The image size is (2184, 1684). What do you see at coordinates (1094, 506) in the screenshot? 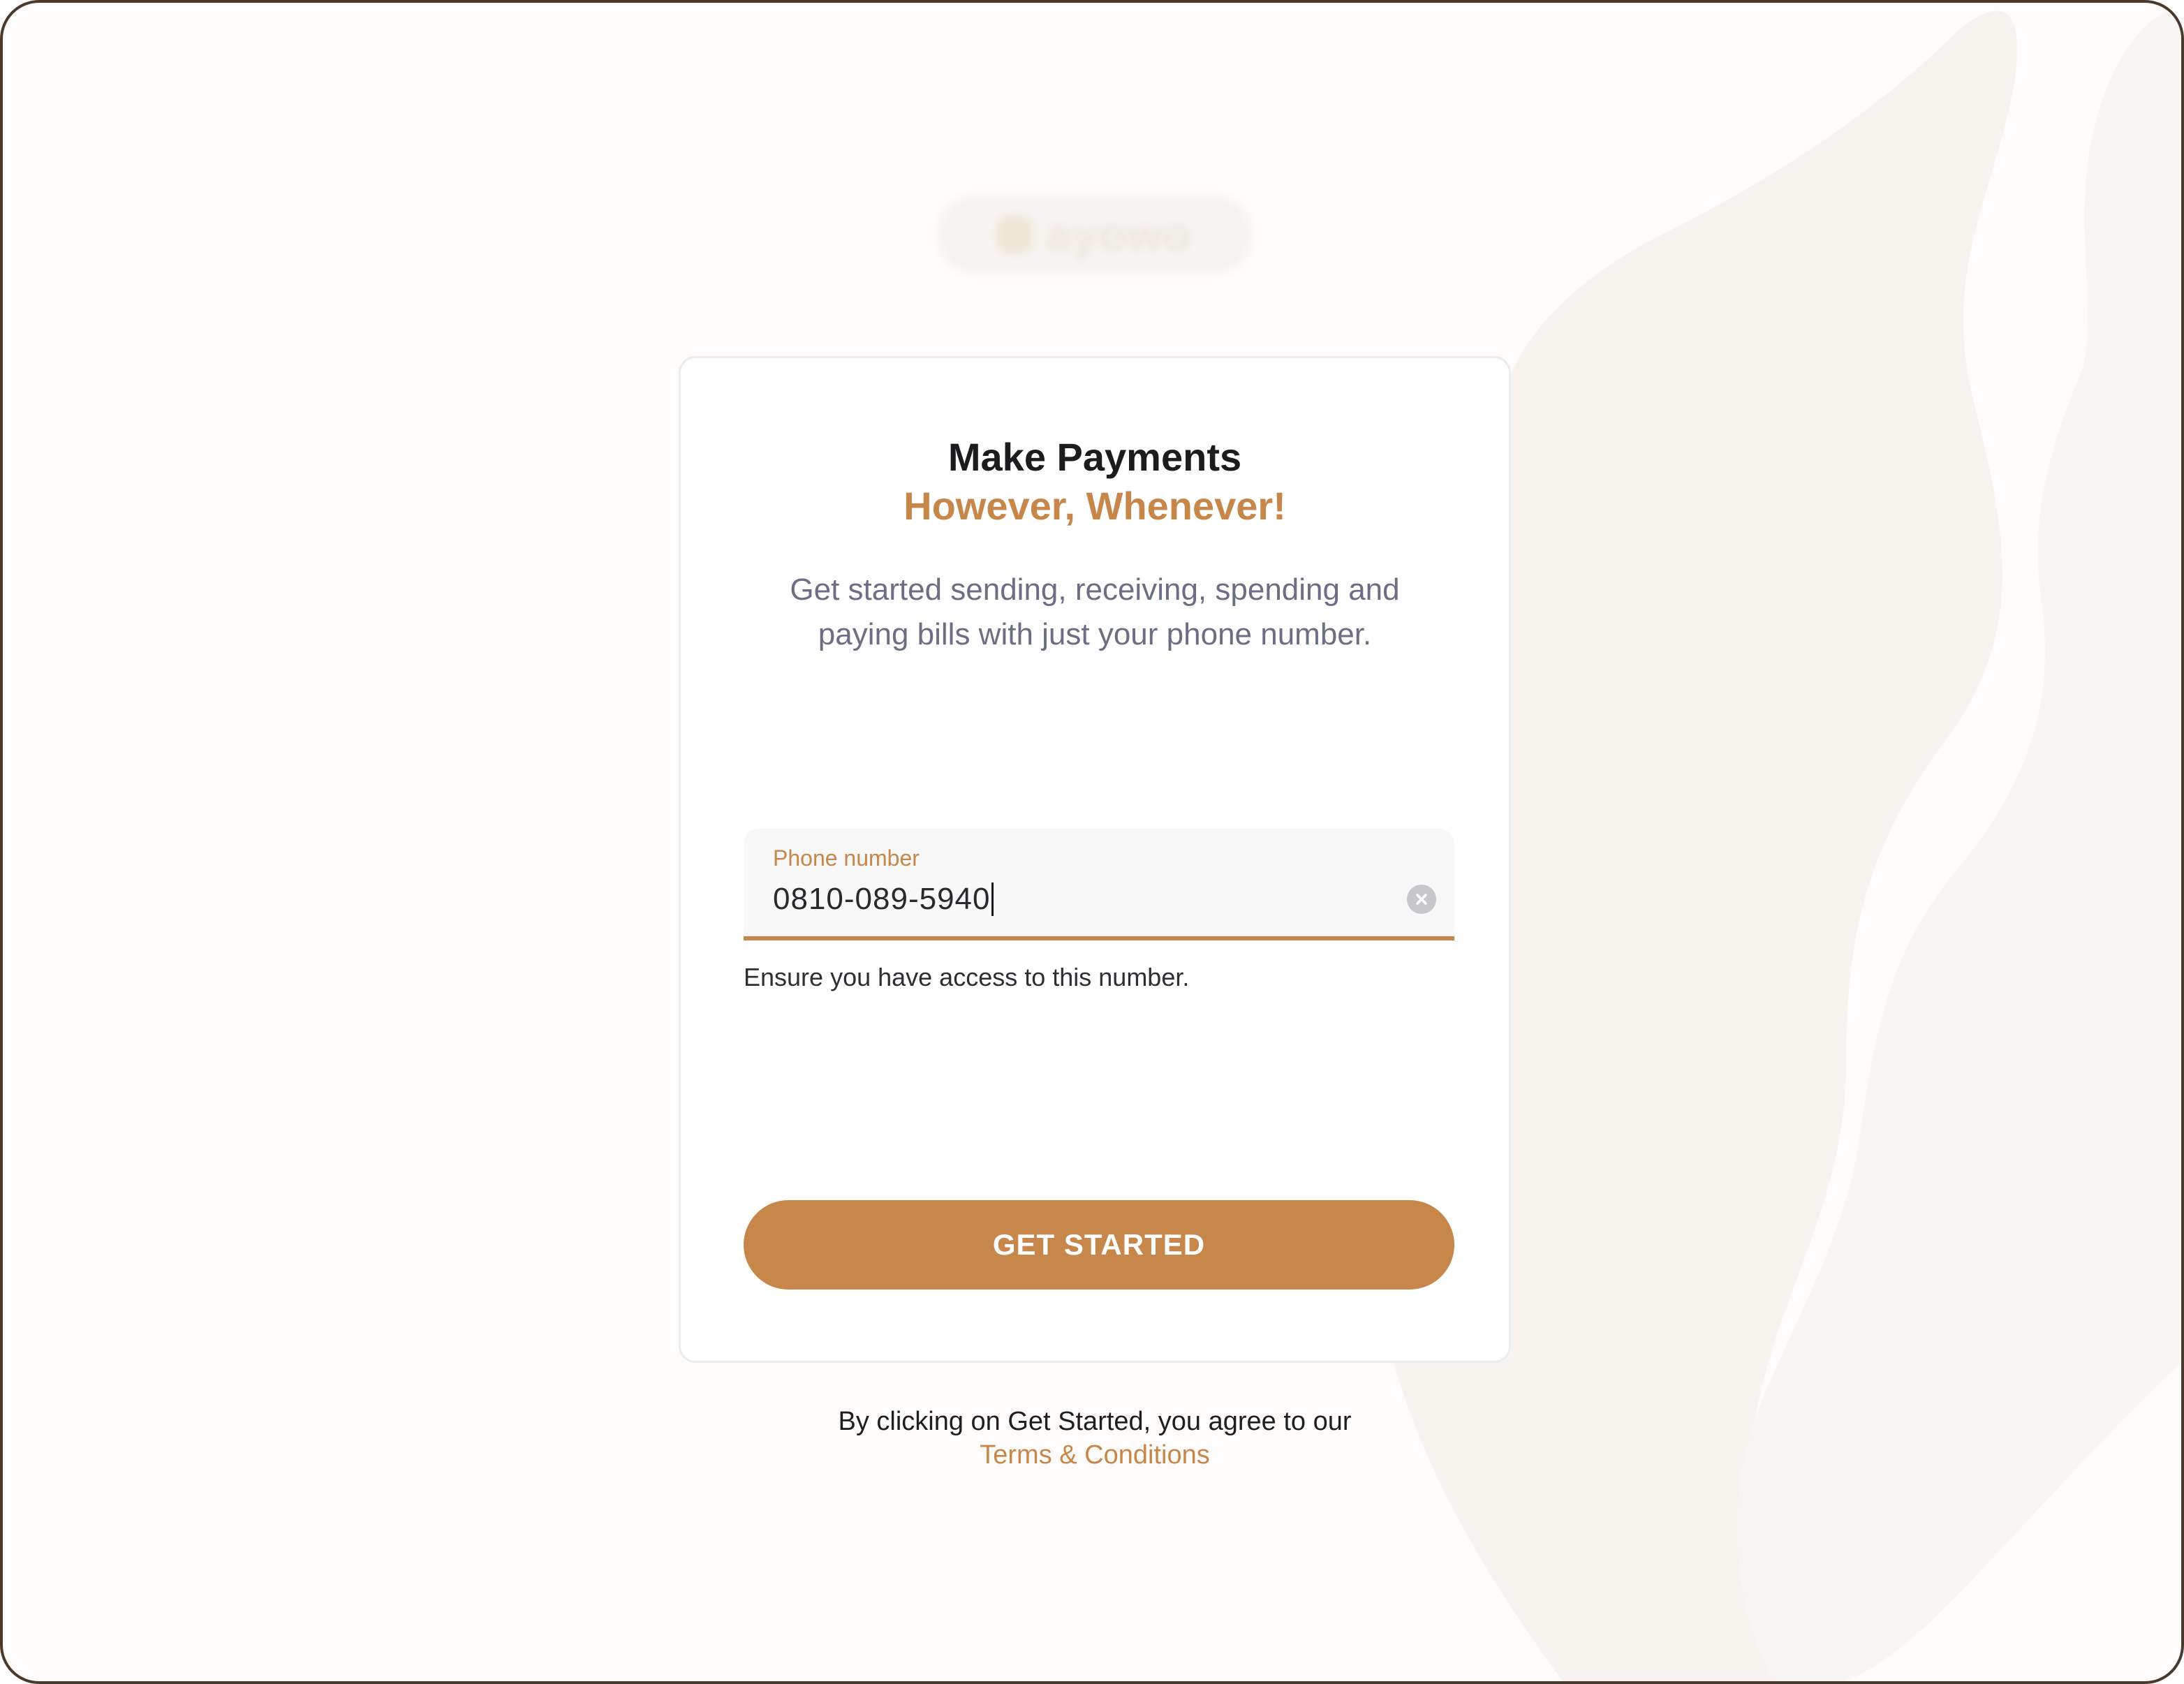
I see `page-subtitle: However, Whenever!` at bounding box center [1094, 506].